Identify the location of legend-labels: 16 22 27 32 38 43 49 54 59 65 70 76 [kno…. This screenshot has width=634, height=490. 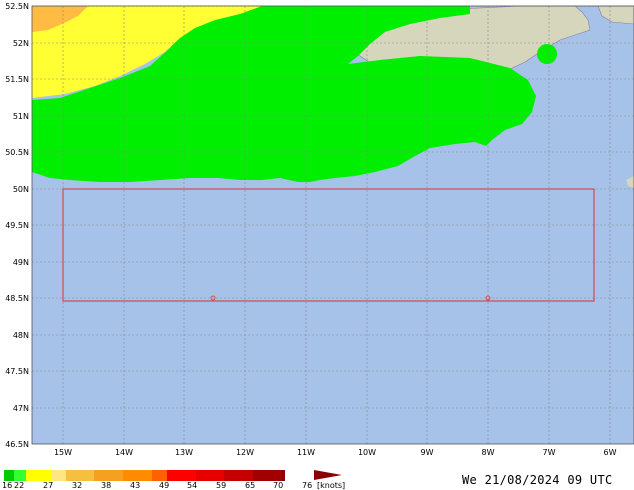
(180, 485).